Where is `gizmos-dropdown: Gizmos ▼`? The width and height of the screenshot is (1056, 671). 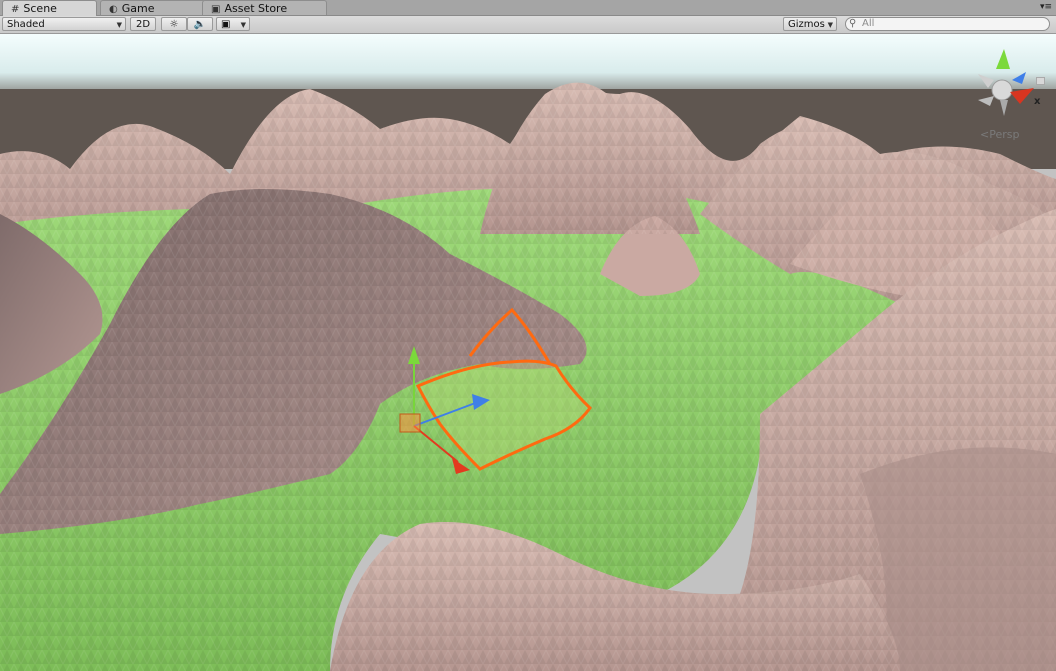 gizmos-dropdown: Gizmos ▼ is located at coordinates (810, 24).